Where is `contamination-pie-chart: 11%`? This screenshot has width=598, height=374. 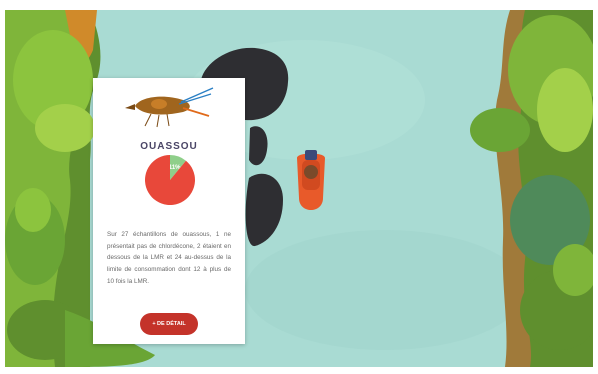 contamination-pie-chart: 11% is located at coordinates (170, 180).